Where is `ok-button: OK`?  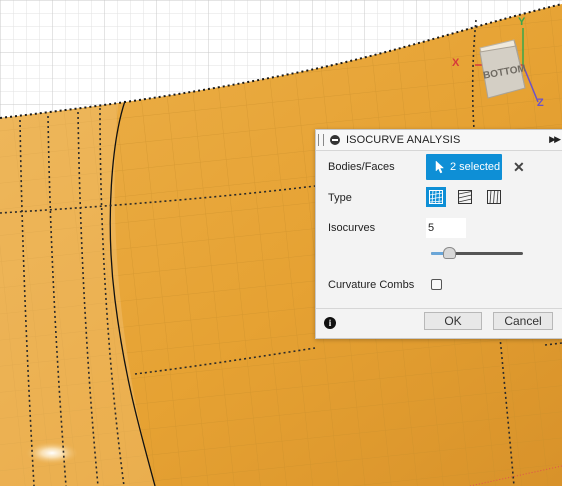
ok-button: OK is located at coordinates (453, 321).